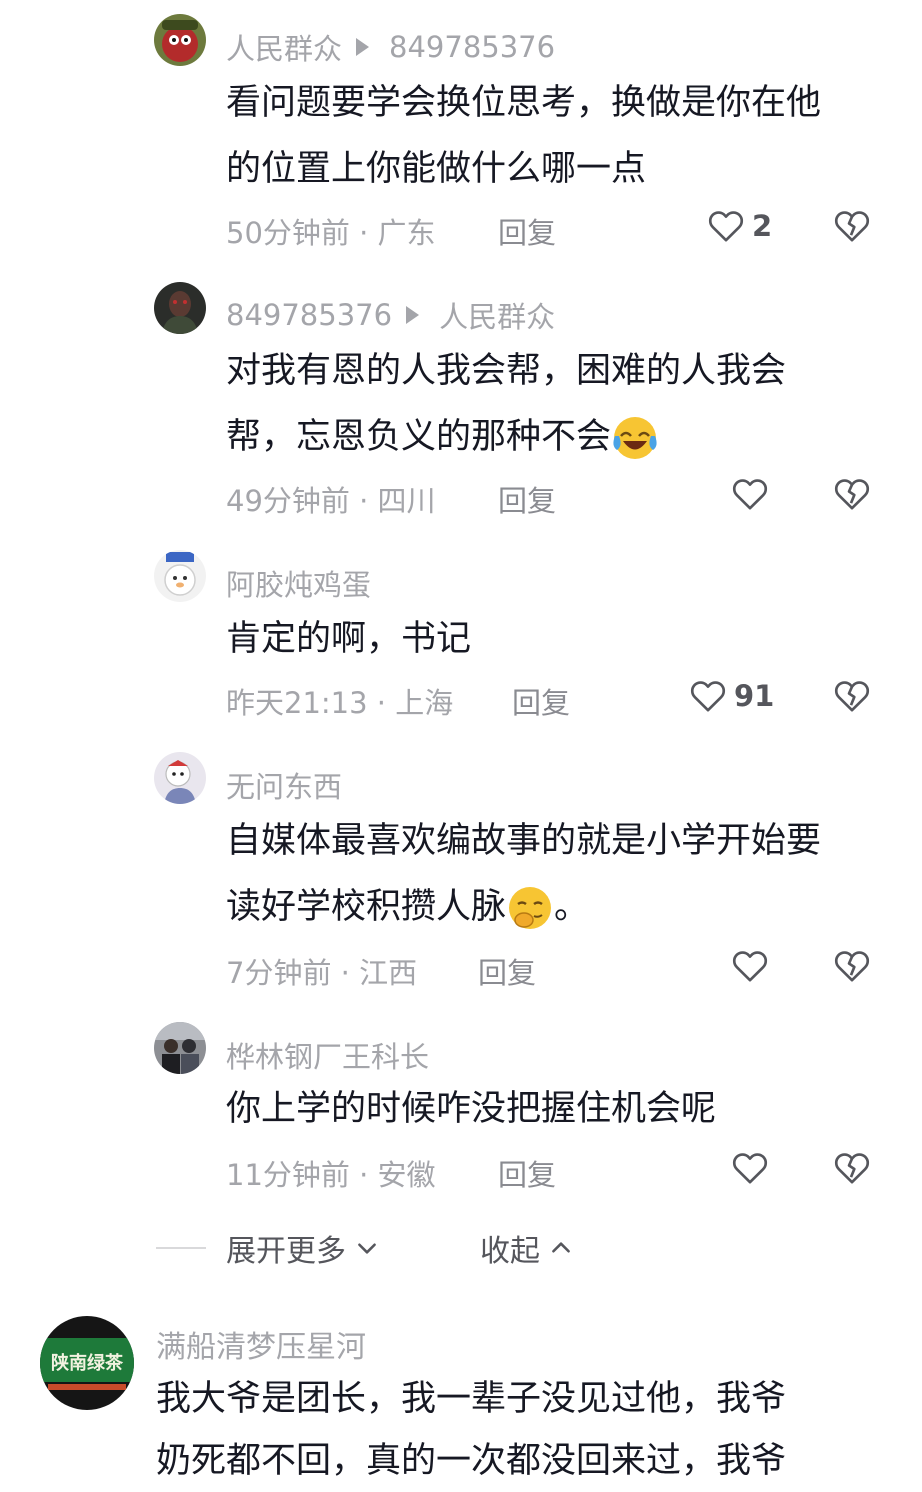 Image resolution: width=922 pixels, height=1492 pixels. What do you see at coordinates (510, 1251) in the screenshot?
I see `collapse-label: 收起` at bounding box center [510, 1251].